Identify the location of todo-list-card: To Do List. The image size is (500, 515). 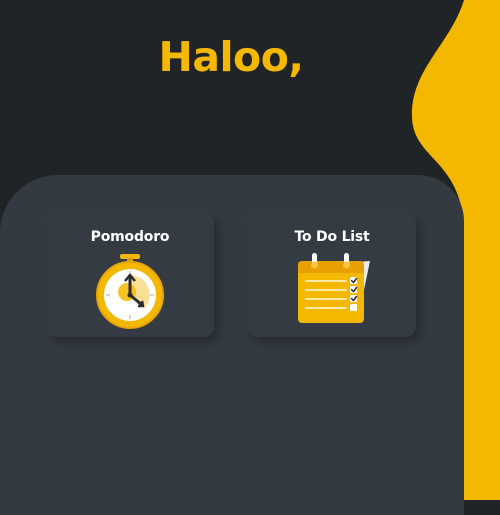
(332, 275).